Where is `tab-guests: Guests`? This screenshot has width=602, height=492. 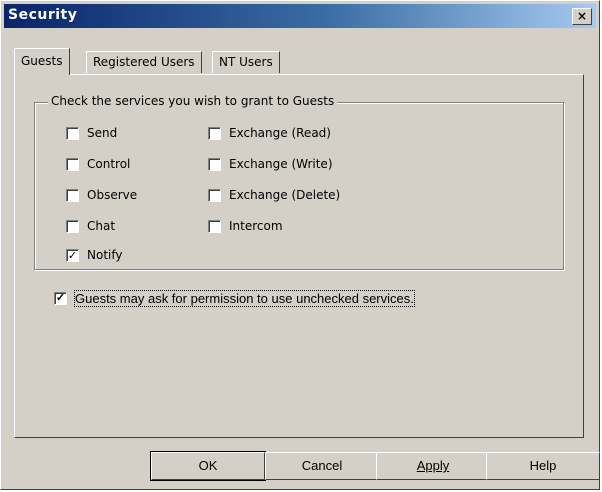
tab-guests: Guests is located at coordinates (42, 61).